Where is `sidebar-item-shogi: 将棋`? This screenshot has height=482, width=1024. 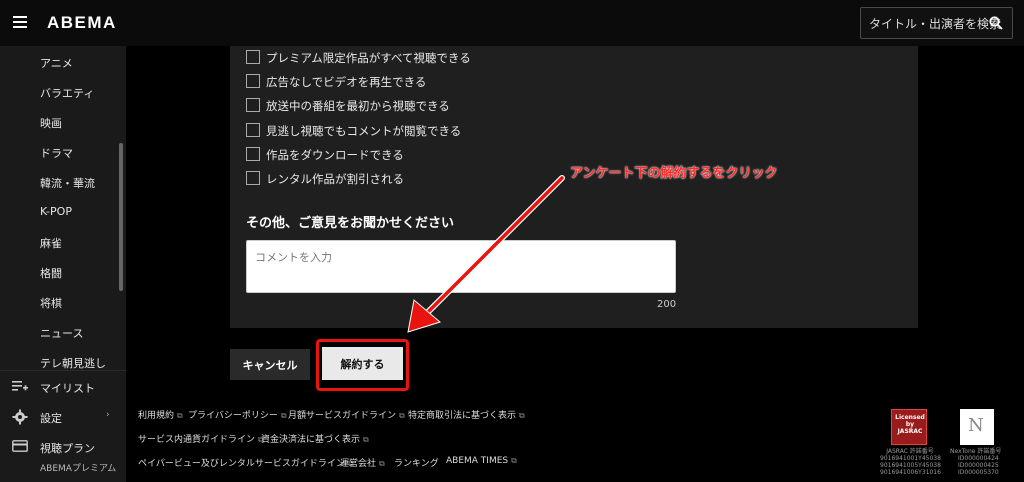
sidebar-item-shogi: 将棋 is located at coordinates (51, 303).